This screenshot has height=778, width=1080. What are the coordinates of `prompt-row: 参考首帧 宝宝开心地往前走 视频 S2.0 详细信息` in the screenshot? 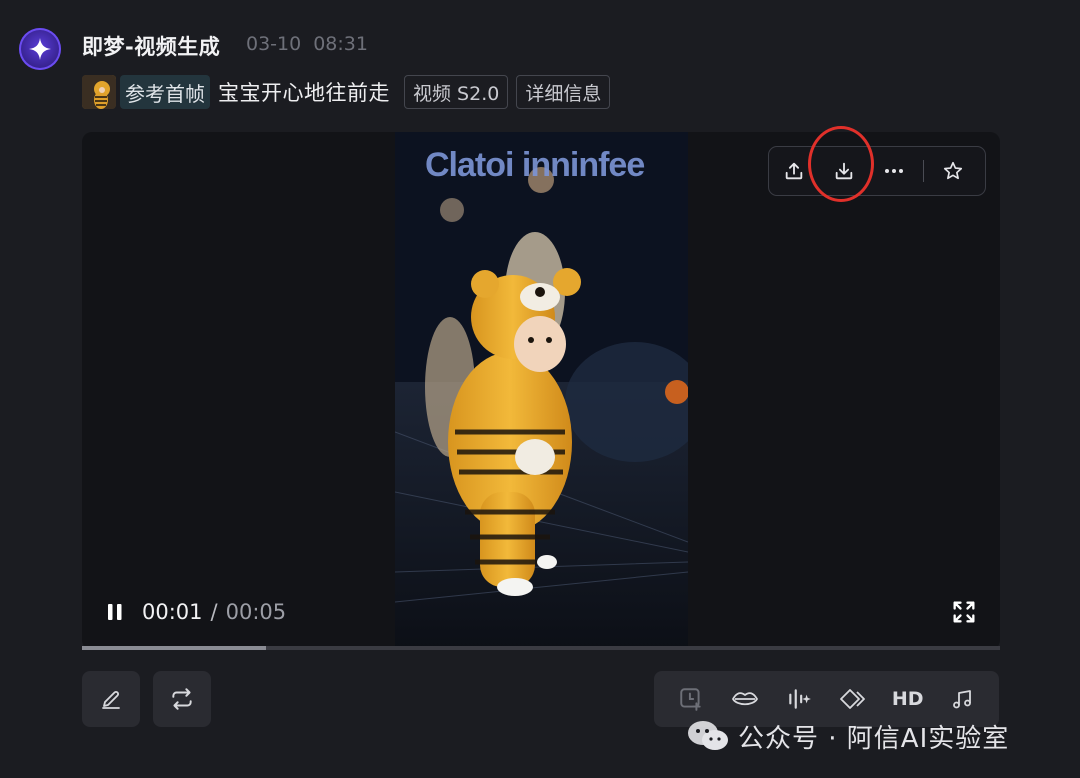 It's located at (350, 92).